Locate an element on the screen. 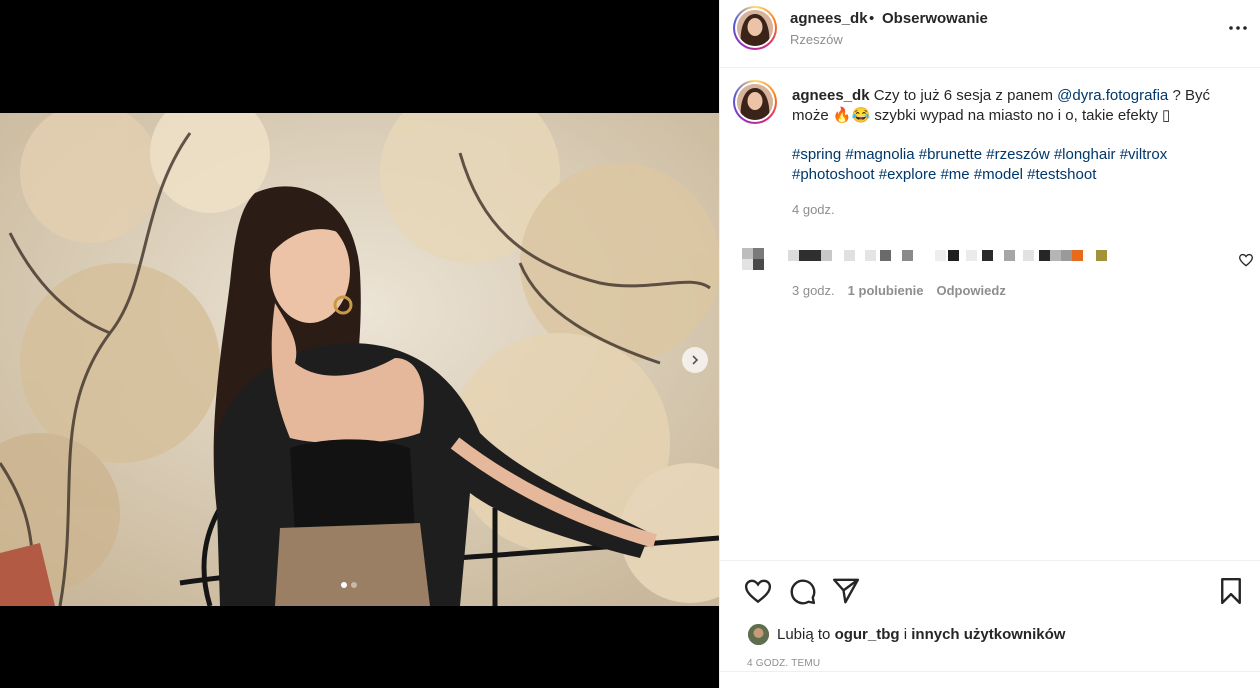 The image size is (1260, 688). liker-avatar is located at coordinates (758, 634).